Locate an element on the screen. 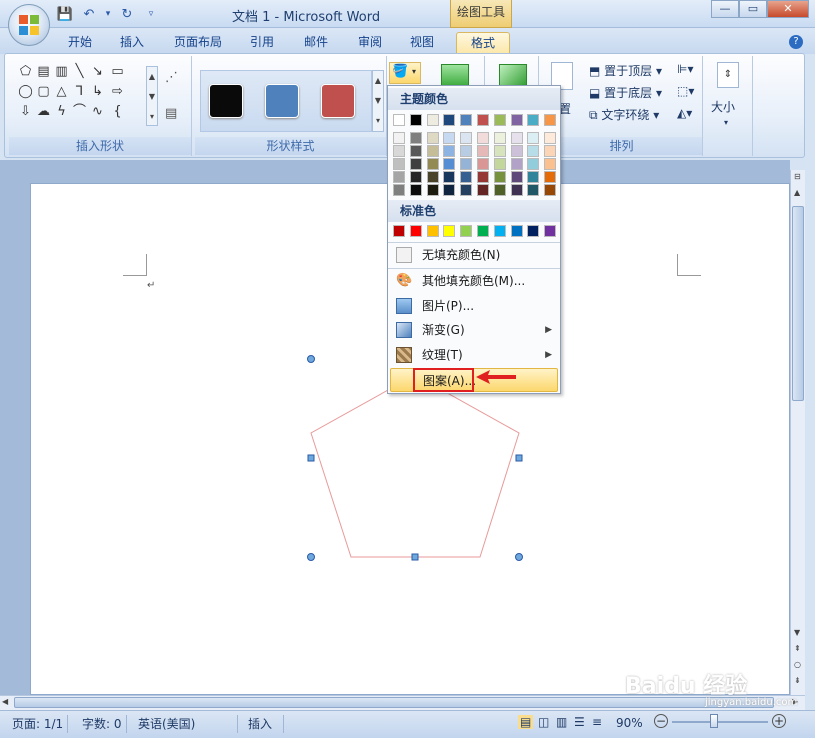  tab-mailings: 邮件 is located at coordinates (316, 43).